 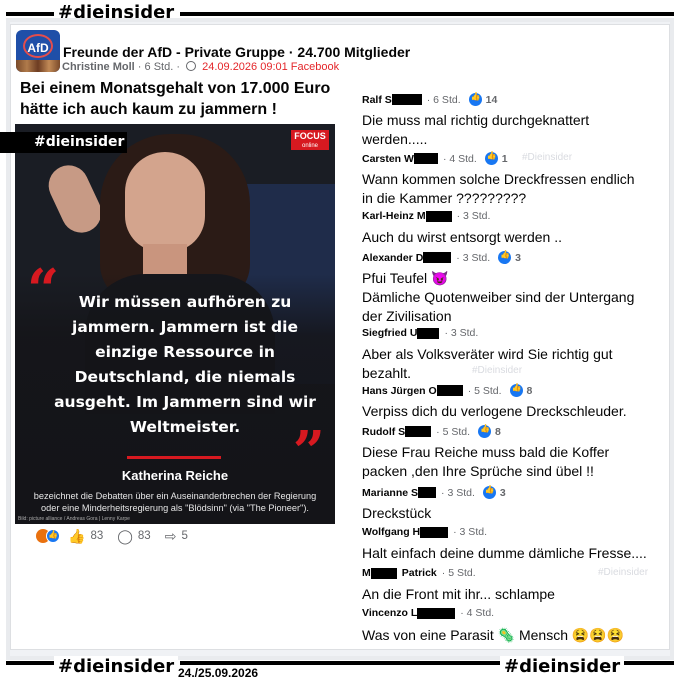 What do you see at coordinates (77, 535) in the screenshot?
I see `thumbs-up-icon: 👍` at bounding box center [77, 535].